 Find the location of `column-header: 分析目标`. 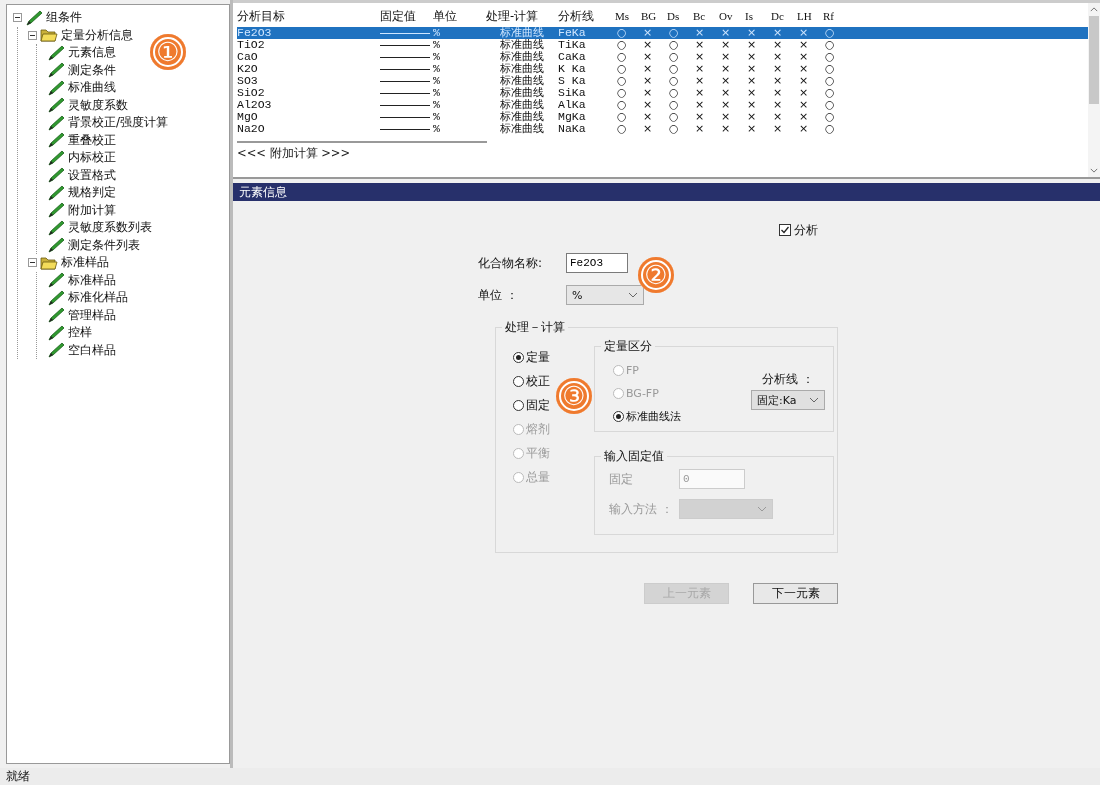

column-header: 分析目标 is located at coordinates (261, 17).